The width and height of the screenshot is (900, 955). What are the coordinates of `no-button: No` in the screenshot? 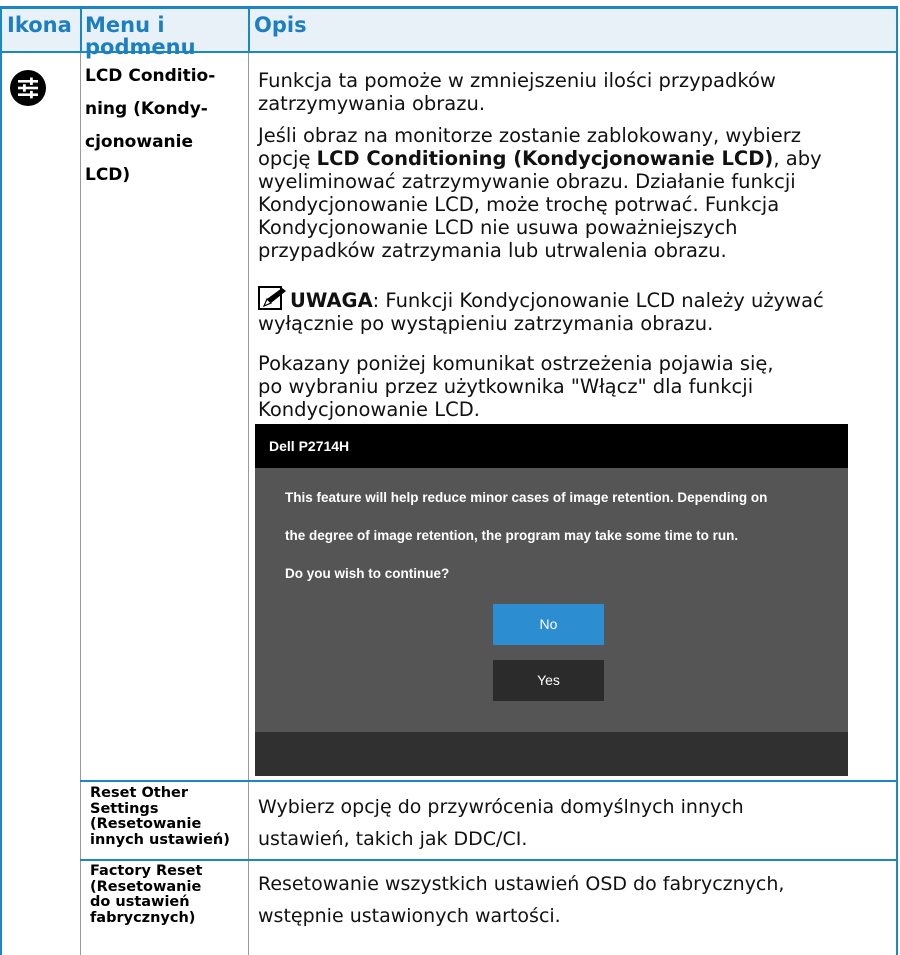 It's located at (548, 624).